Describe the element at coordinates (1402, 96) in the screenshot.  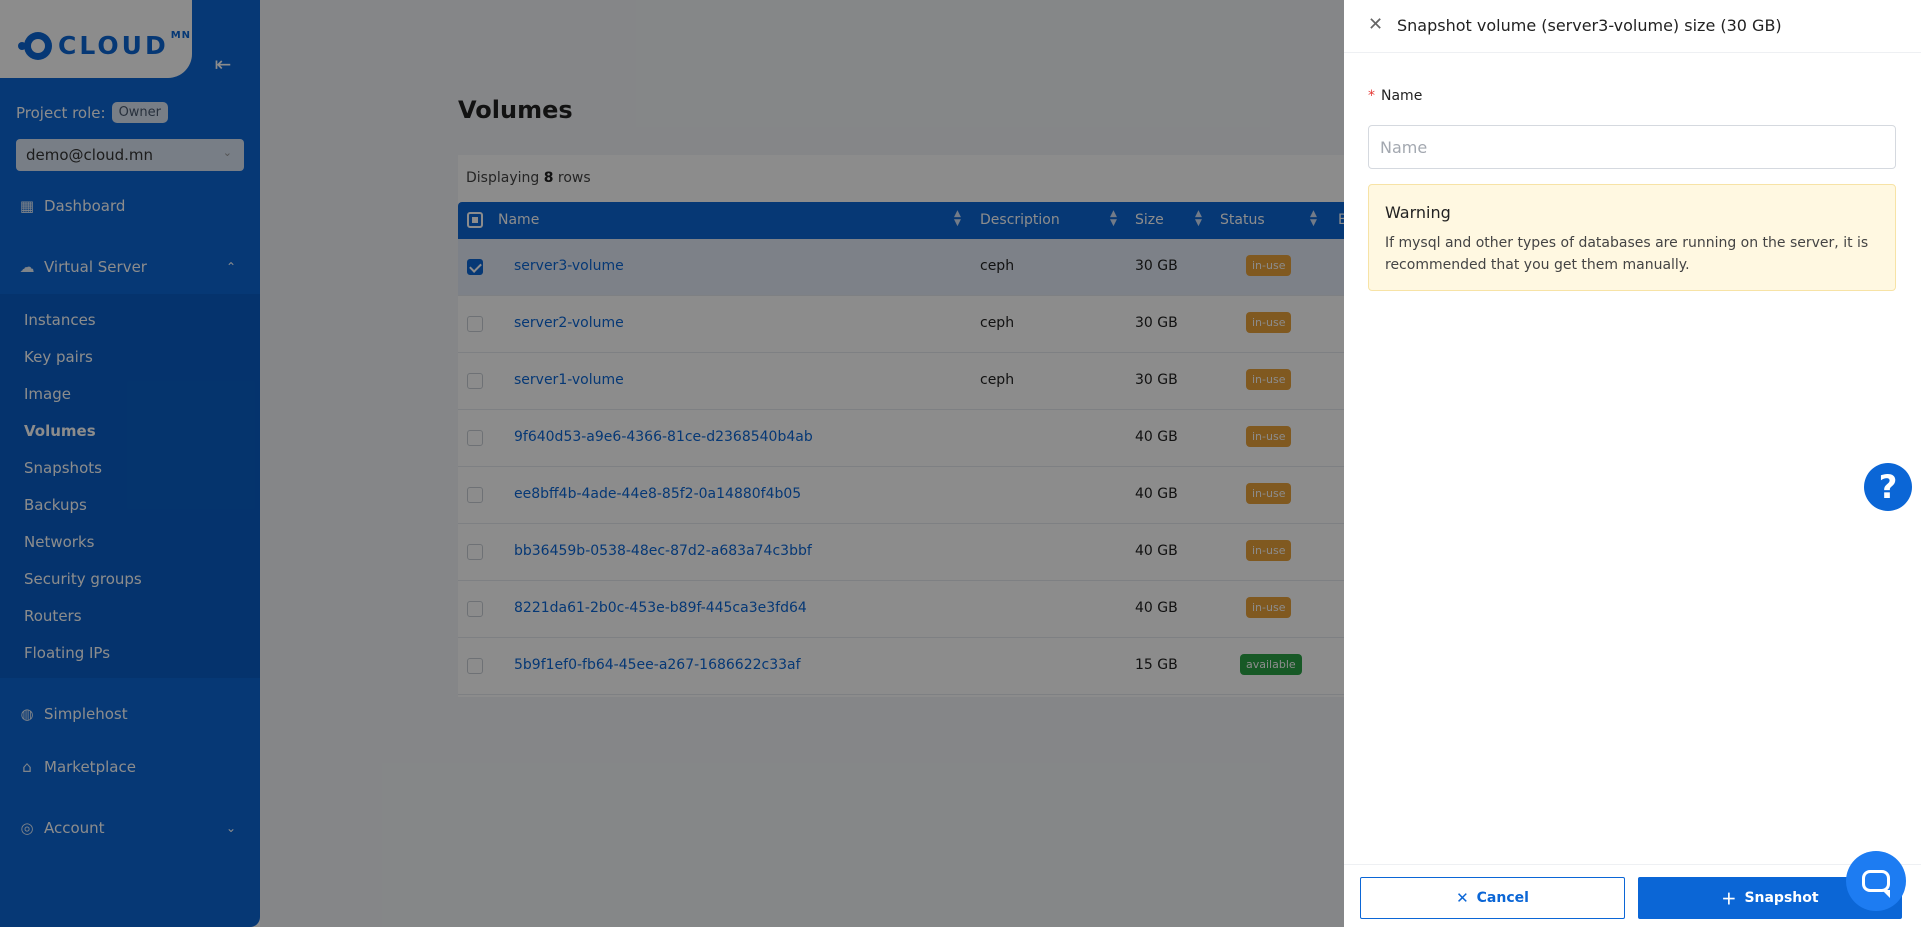
I see `name-label-text: Name` at that location.